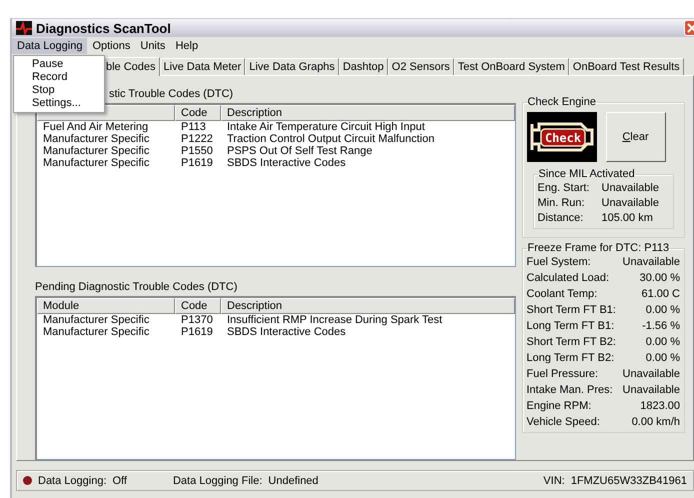 The image size is (694, 498). Describe the element at coordinates (562, 203) in the screenshot. I see `field-label: Min. Run:` at that location.